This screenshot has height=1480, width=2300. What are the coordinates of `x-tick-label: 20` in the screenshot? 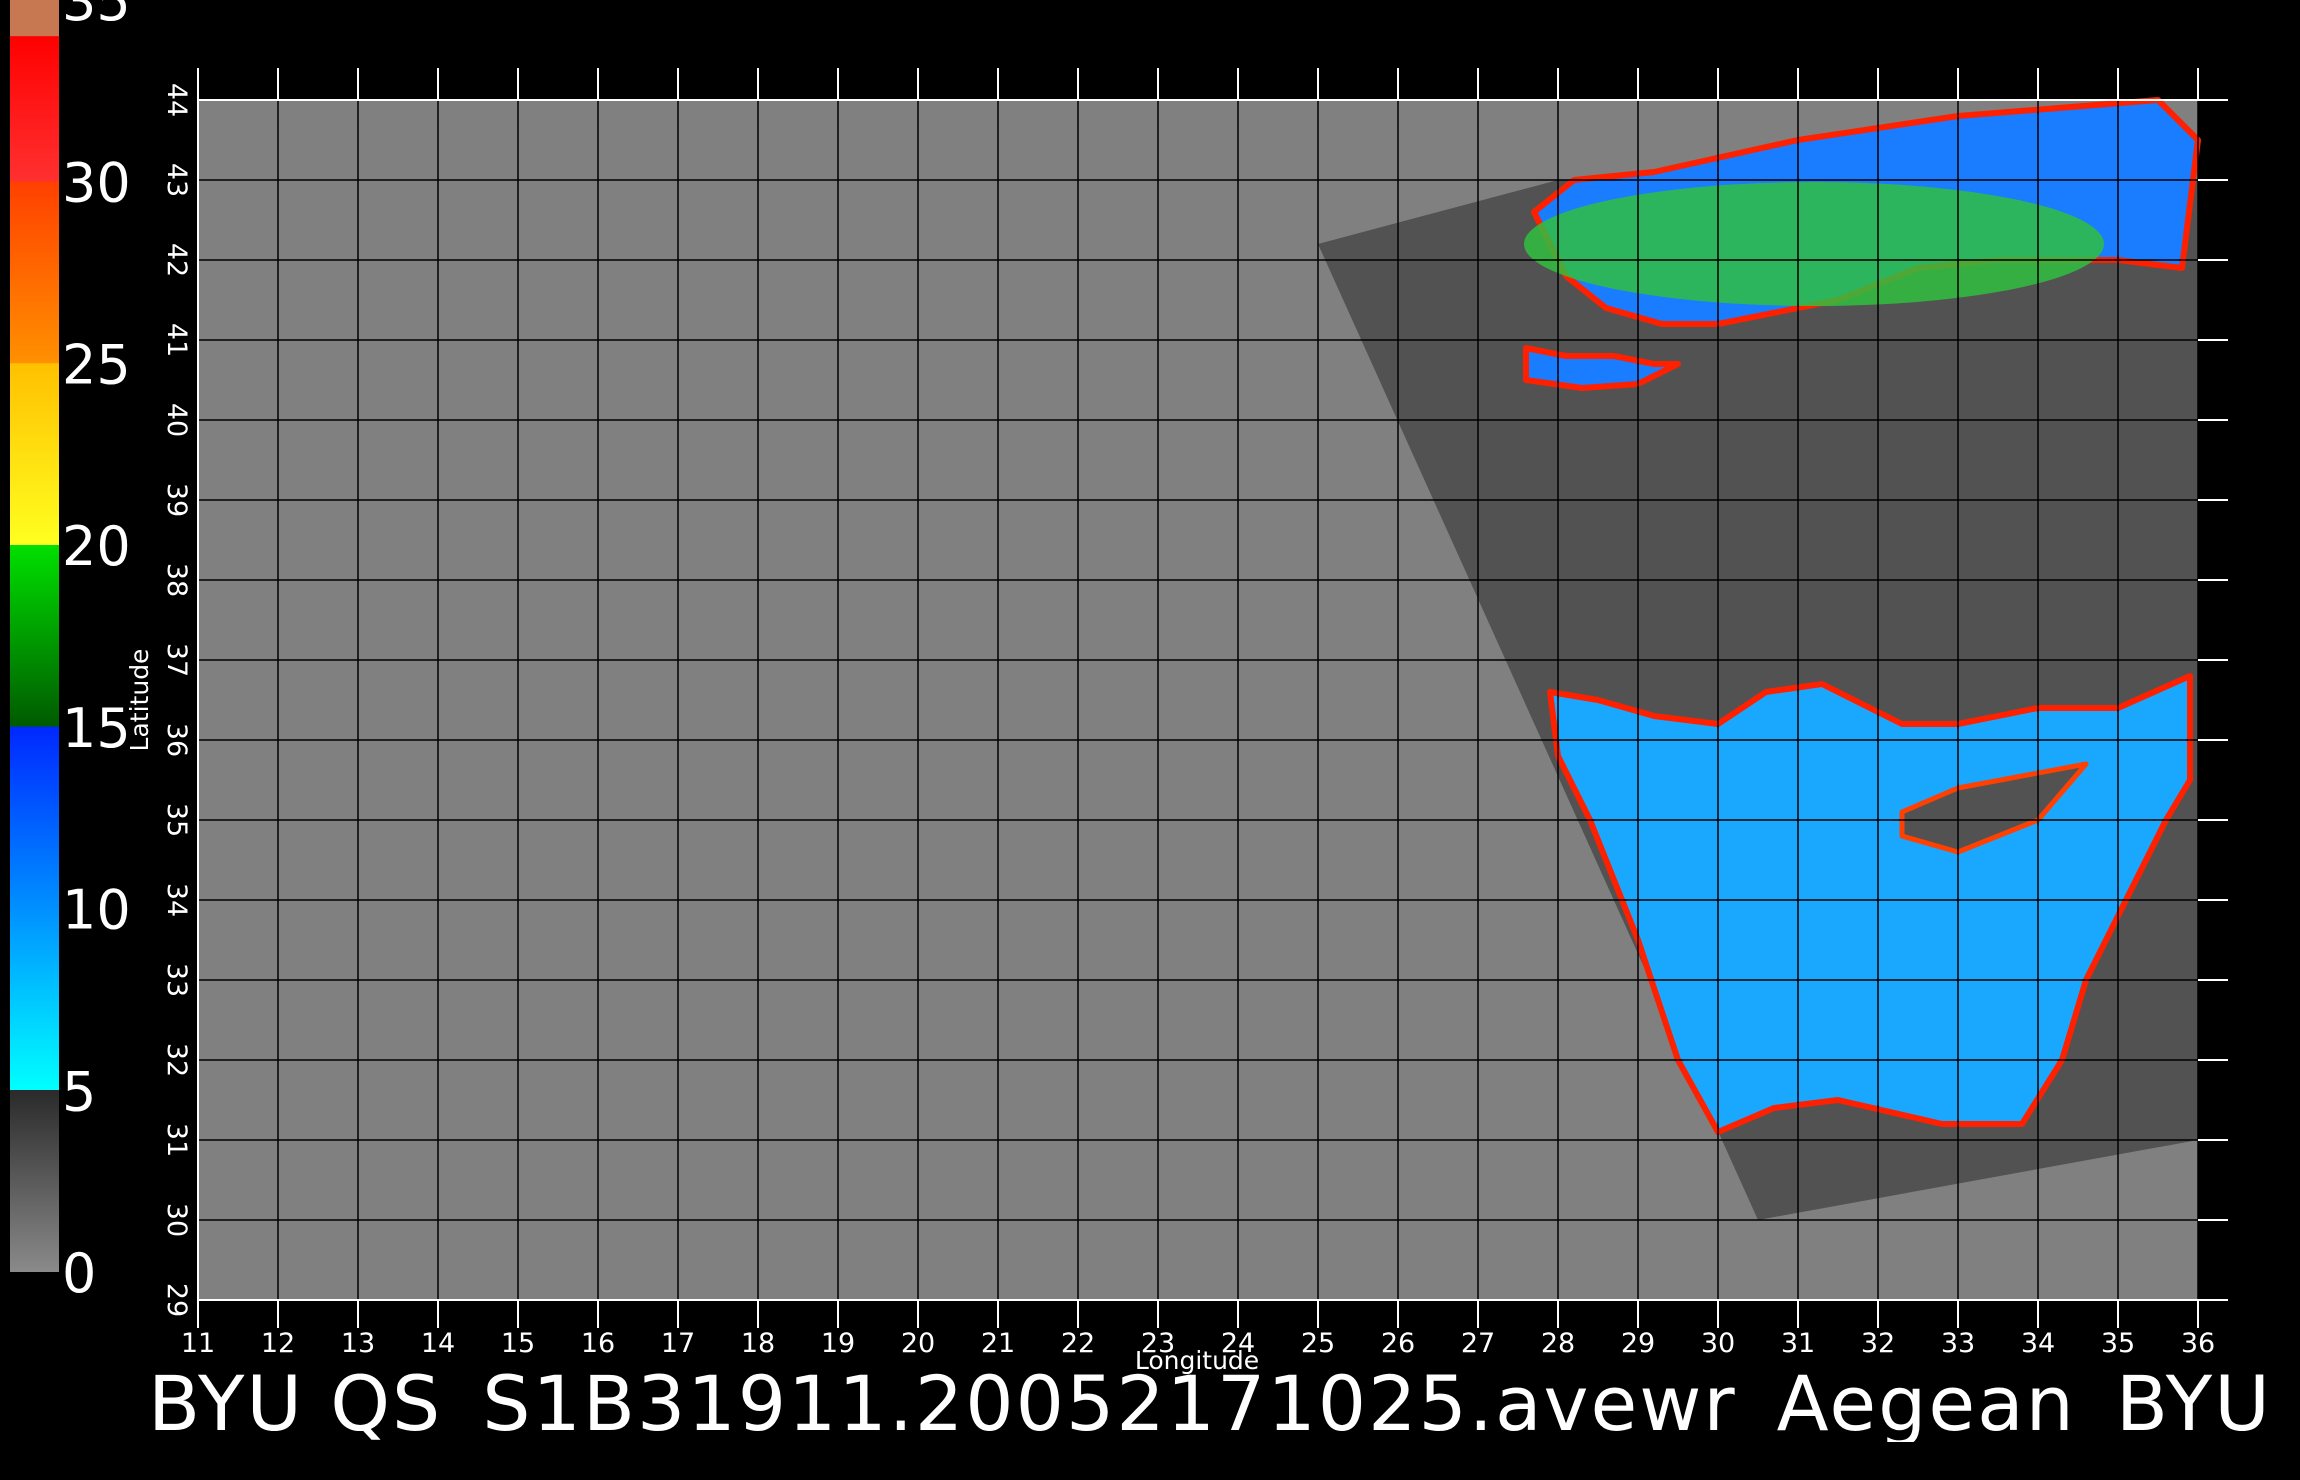 It's located at (918, 1343).